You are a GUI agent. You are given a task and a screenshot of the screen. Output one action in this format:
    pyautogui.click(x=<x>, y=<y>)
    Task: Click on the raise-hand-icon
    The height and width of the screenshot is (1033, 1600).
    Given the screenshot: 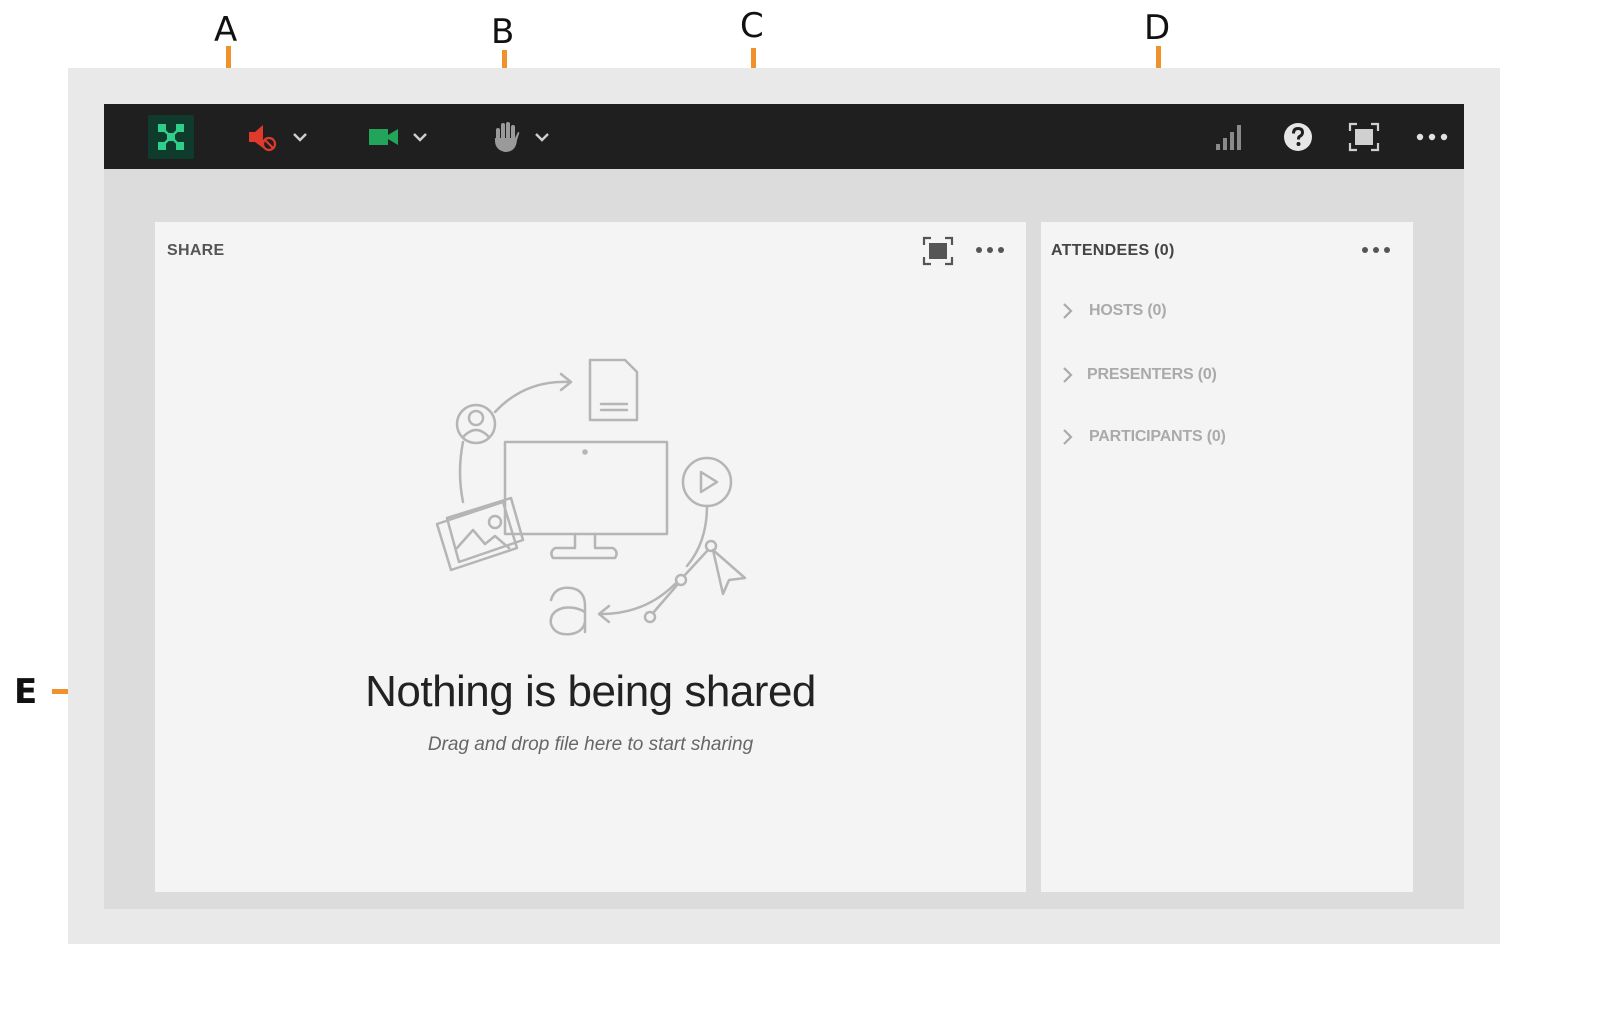 What is the action you would take?
    pyautogui.click(x=507, y=136)
    